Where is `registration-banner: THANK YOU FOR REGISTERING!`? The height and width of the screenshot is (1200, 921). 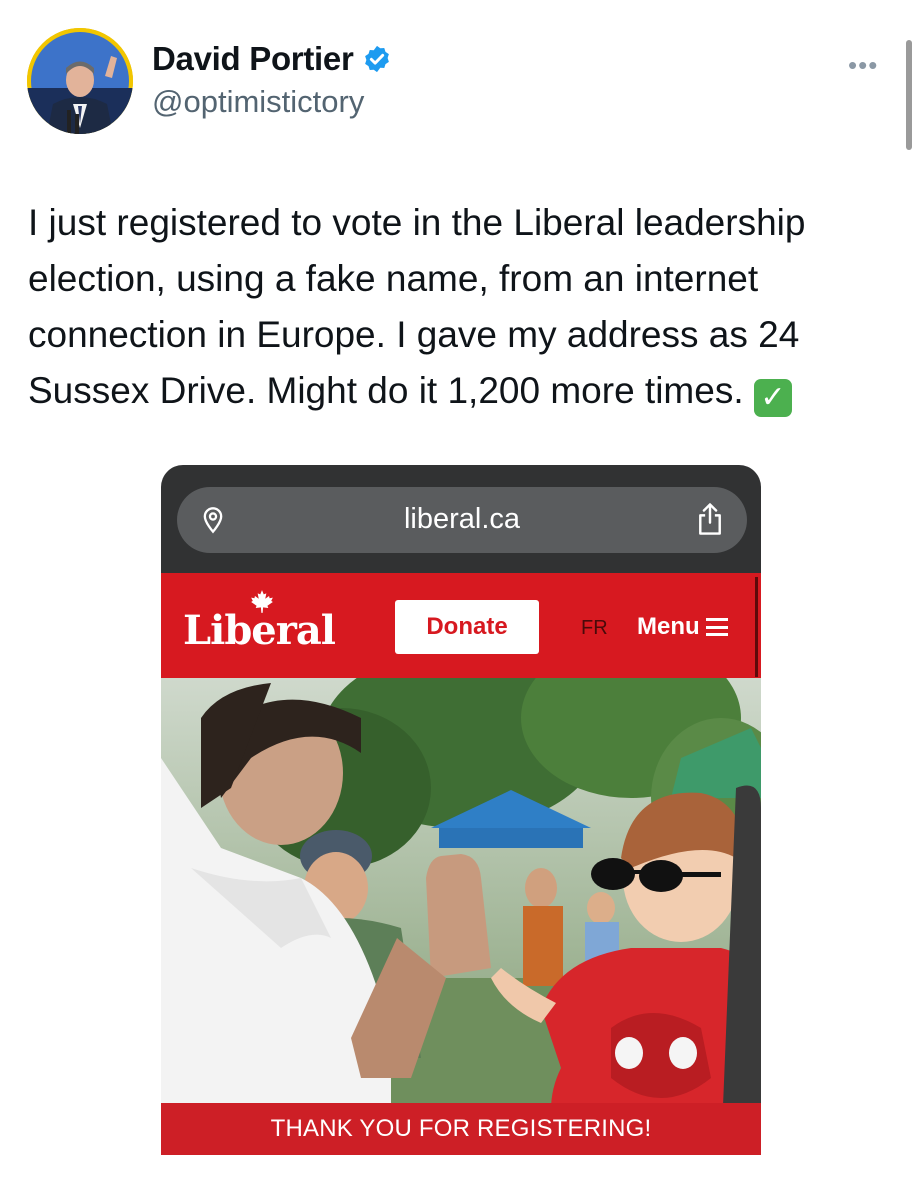
registration-banner: THANK YOU FOR REGISTERING! is located at coordinates (461, 1129).